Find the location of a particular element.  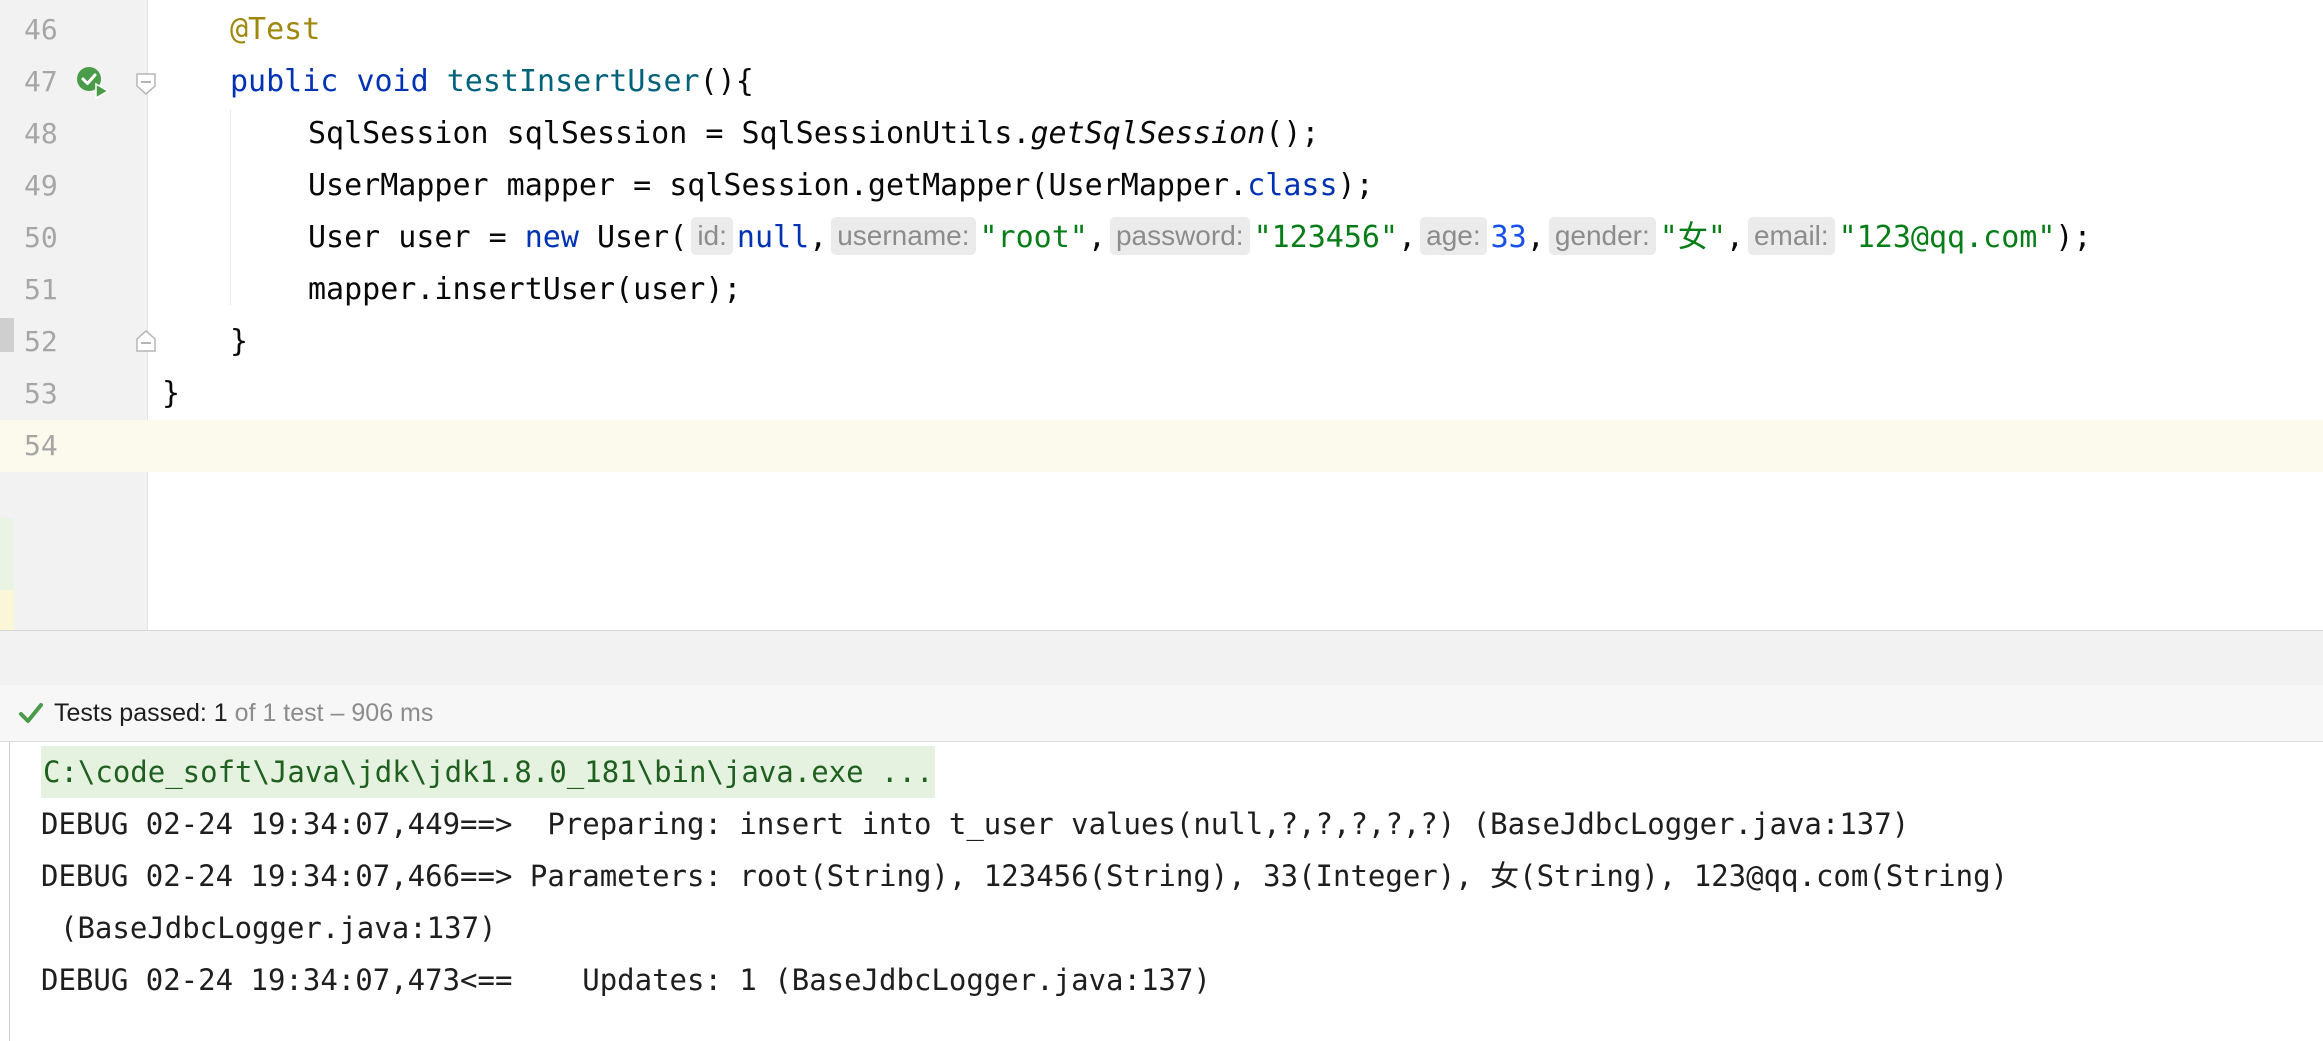

console-log-line: (BaseJdbcLogger.java:137) is located at coordinates (278, 928).